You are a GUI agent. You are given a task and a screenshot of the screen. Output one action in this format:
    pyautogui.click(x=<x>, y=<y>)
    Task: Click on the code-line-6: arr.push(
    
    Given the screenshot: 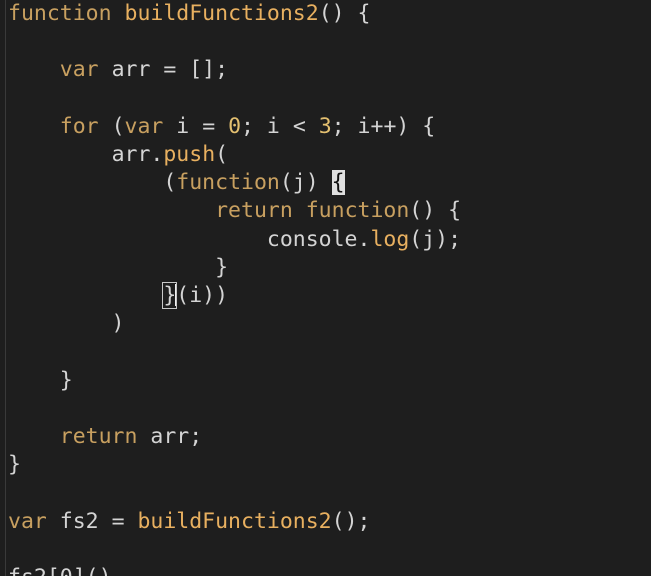 What is the action you would take?
    pyautogui.click(x=118, y=155)
    